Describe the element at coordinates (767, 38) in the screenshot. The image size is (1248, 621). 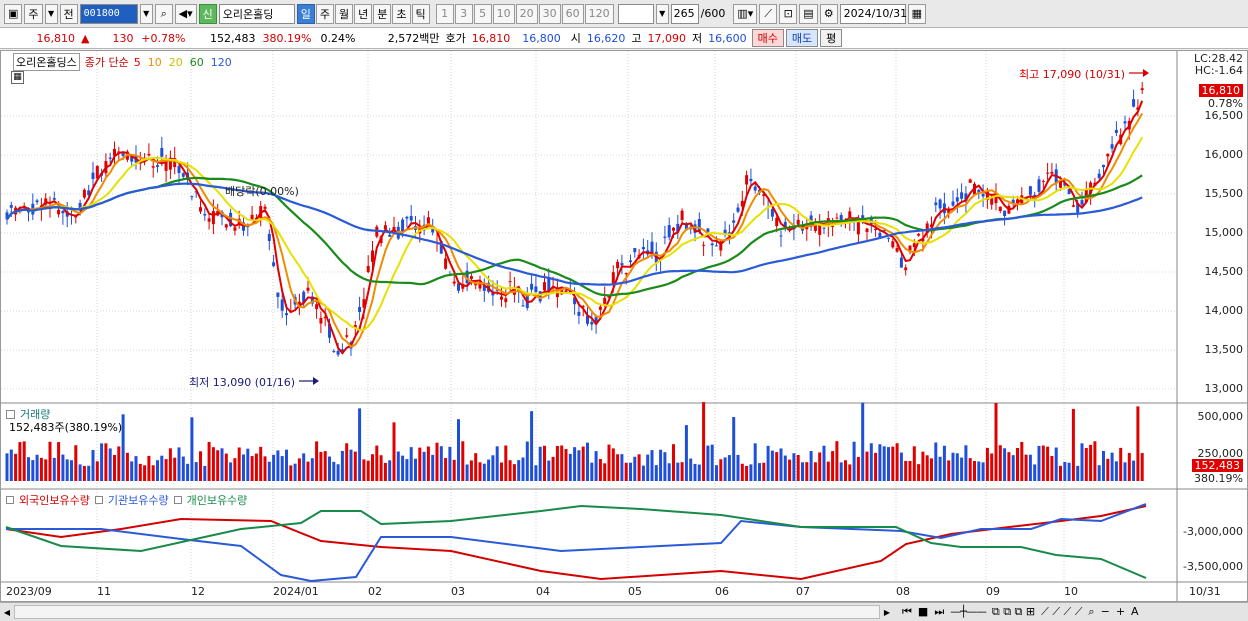
I see `buy-button: 매수` at that location.